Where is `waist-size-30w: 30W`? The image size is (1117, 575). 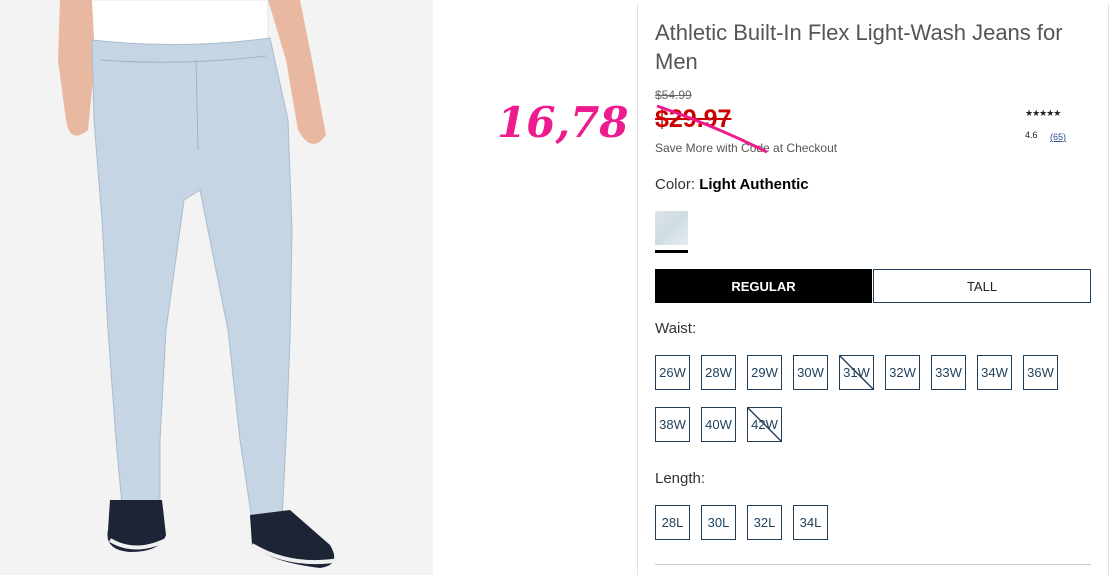 waist-size-30w: 30W is located at coordinates (810, 372).